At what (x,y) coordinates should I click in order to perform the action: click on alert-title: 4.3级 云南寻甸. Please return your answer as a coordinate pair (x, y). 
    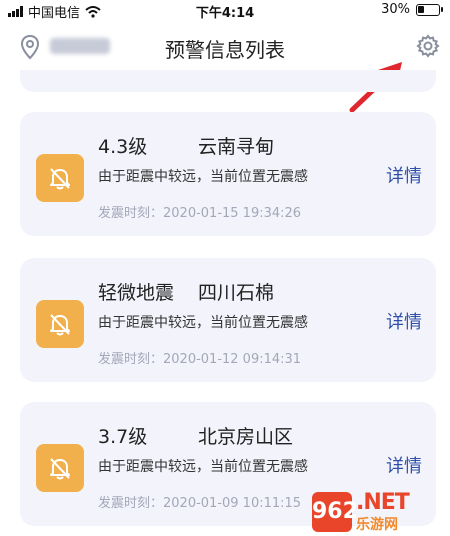
    Looking at the image, I should click on (186, 145).